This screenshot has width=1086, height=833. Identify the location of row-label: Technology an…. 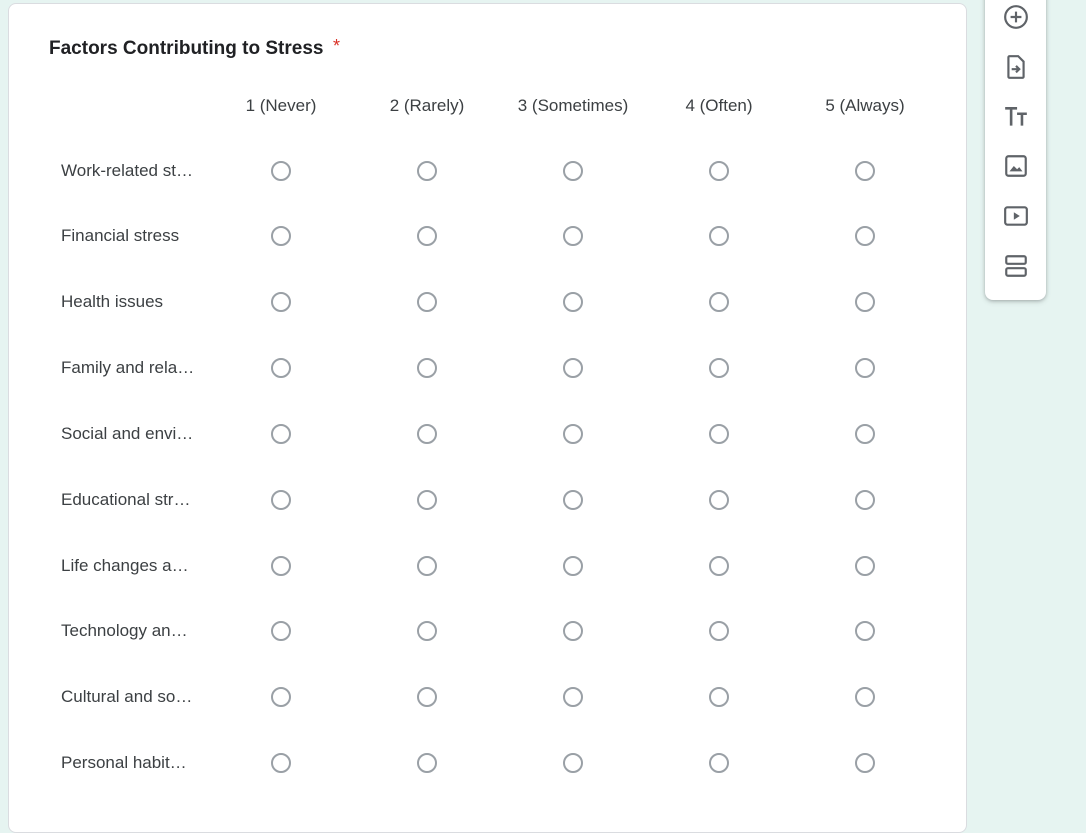
(124, 630).